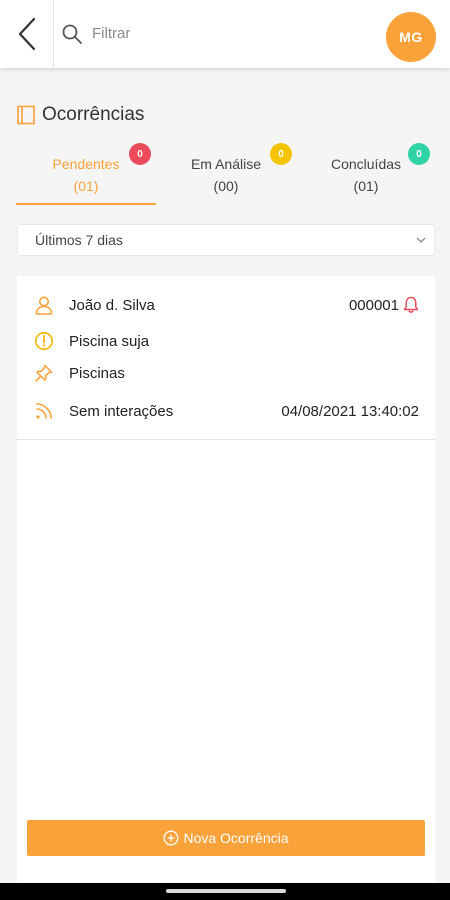 The image size is (450, 900). What do you see at coordinates (421, 240) in the screenshot?
I see `chevron-down-icon` at bounding box center [421, 240].